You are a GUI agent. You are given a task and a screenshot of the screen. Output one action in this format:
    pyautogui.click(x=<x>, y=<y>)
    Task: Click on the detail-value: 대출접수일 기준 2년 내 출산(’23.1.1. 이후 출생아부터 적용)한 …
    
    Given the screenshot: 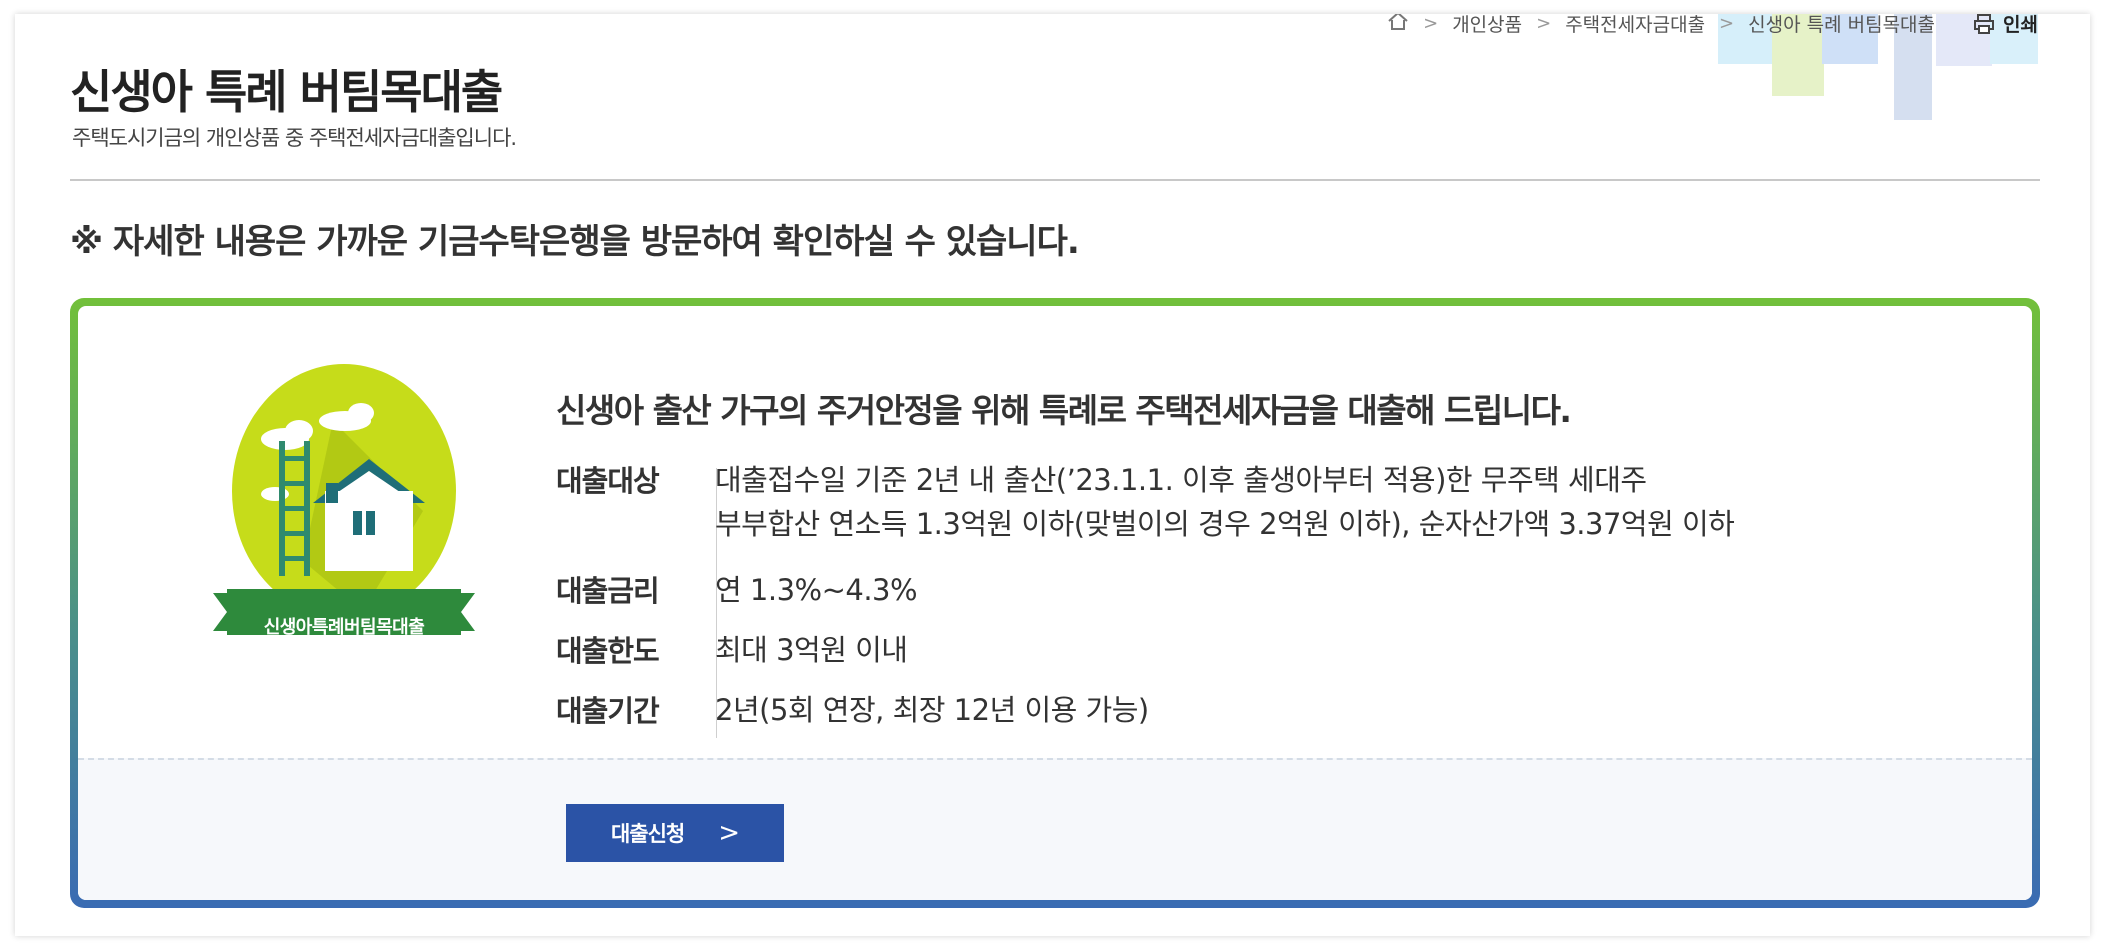 What is the action you would take?
    pyautogui.click(x=1225, y=502)
    